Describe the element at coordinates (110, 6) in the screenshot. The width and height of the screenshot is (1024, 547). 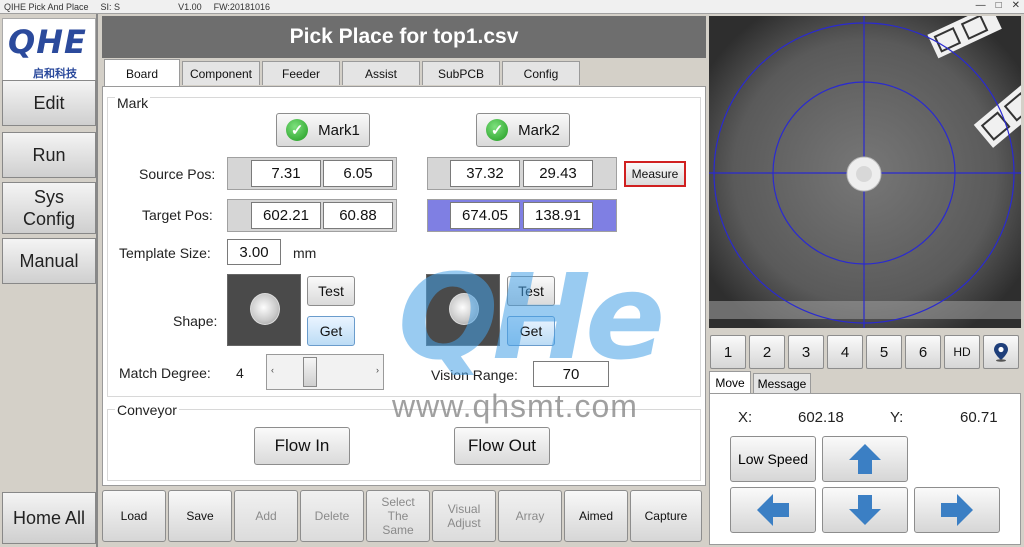
I see `serial-info: SI: S` at that location.